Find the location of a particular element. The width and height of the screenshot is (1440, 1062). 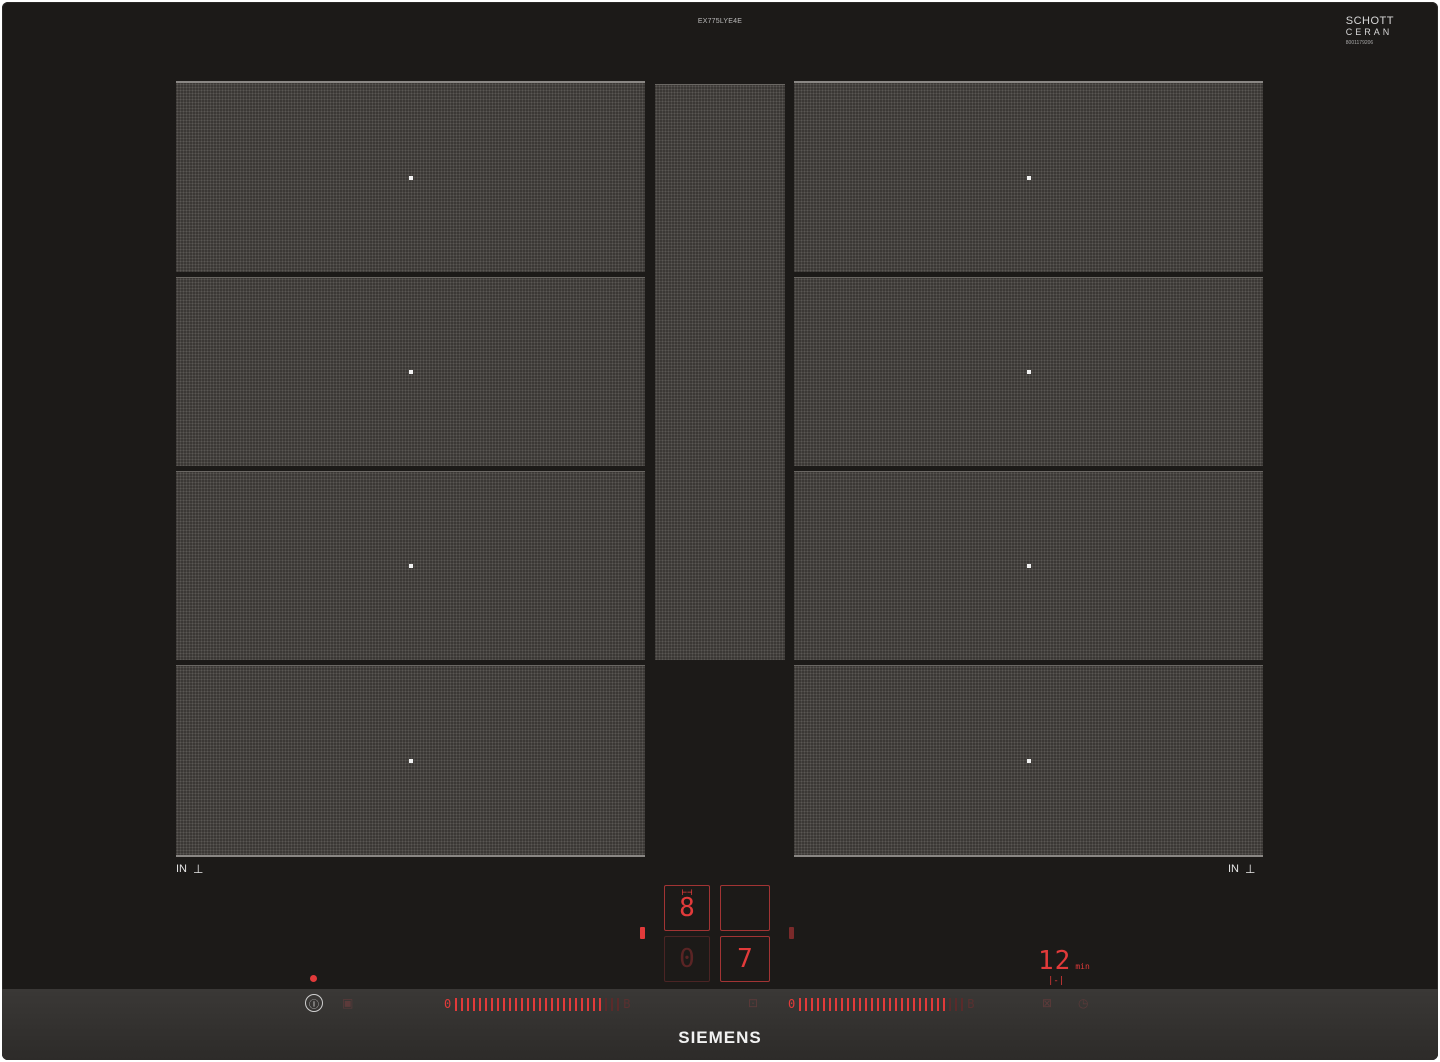

stopwatch-icon: ◷ is located at coordinates (1083, 1003).